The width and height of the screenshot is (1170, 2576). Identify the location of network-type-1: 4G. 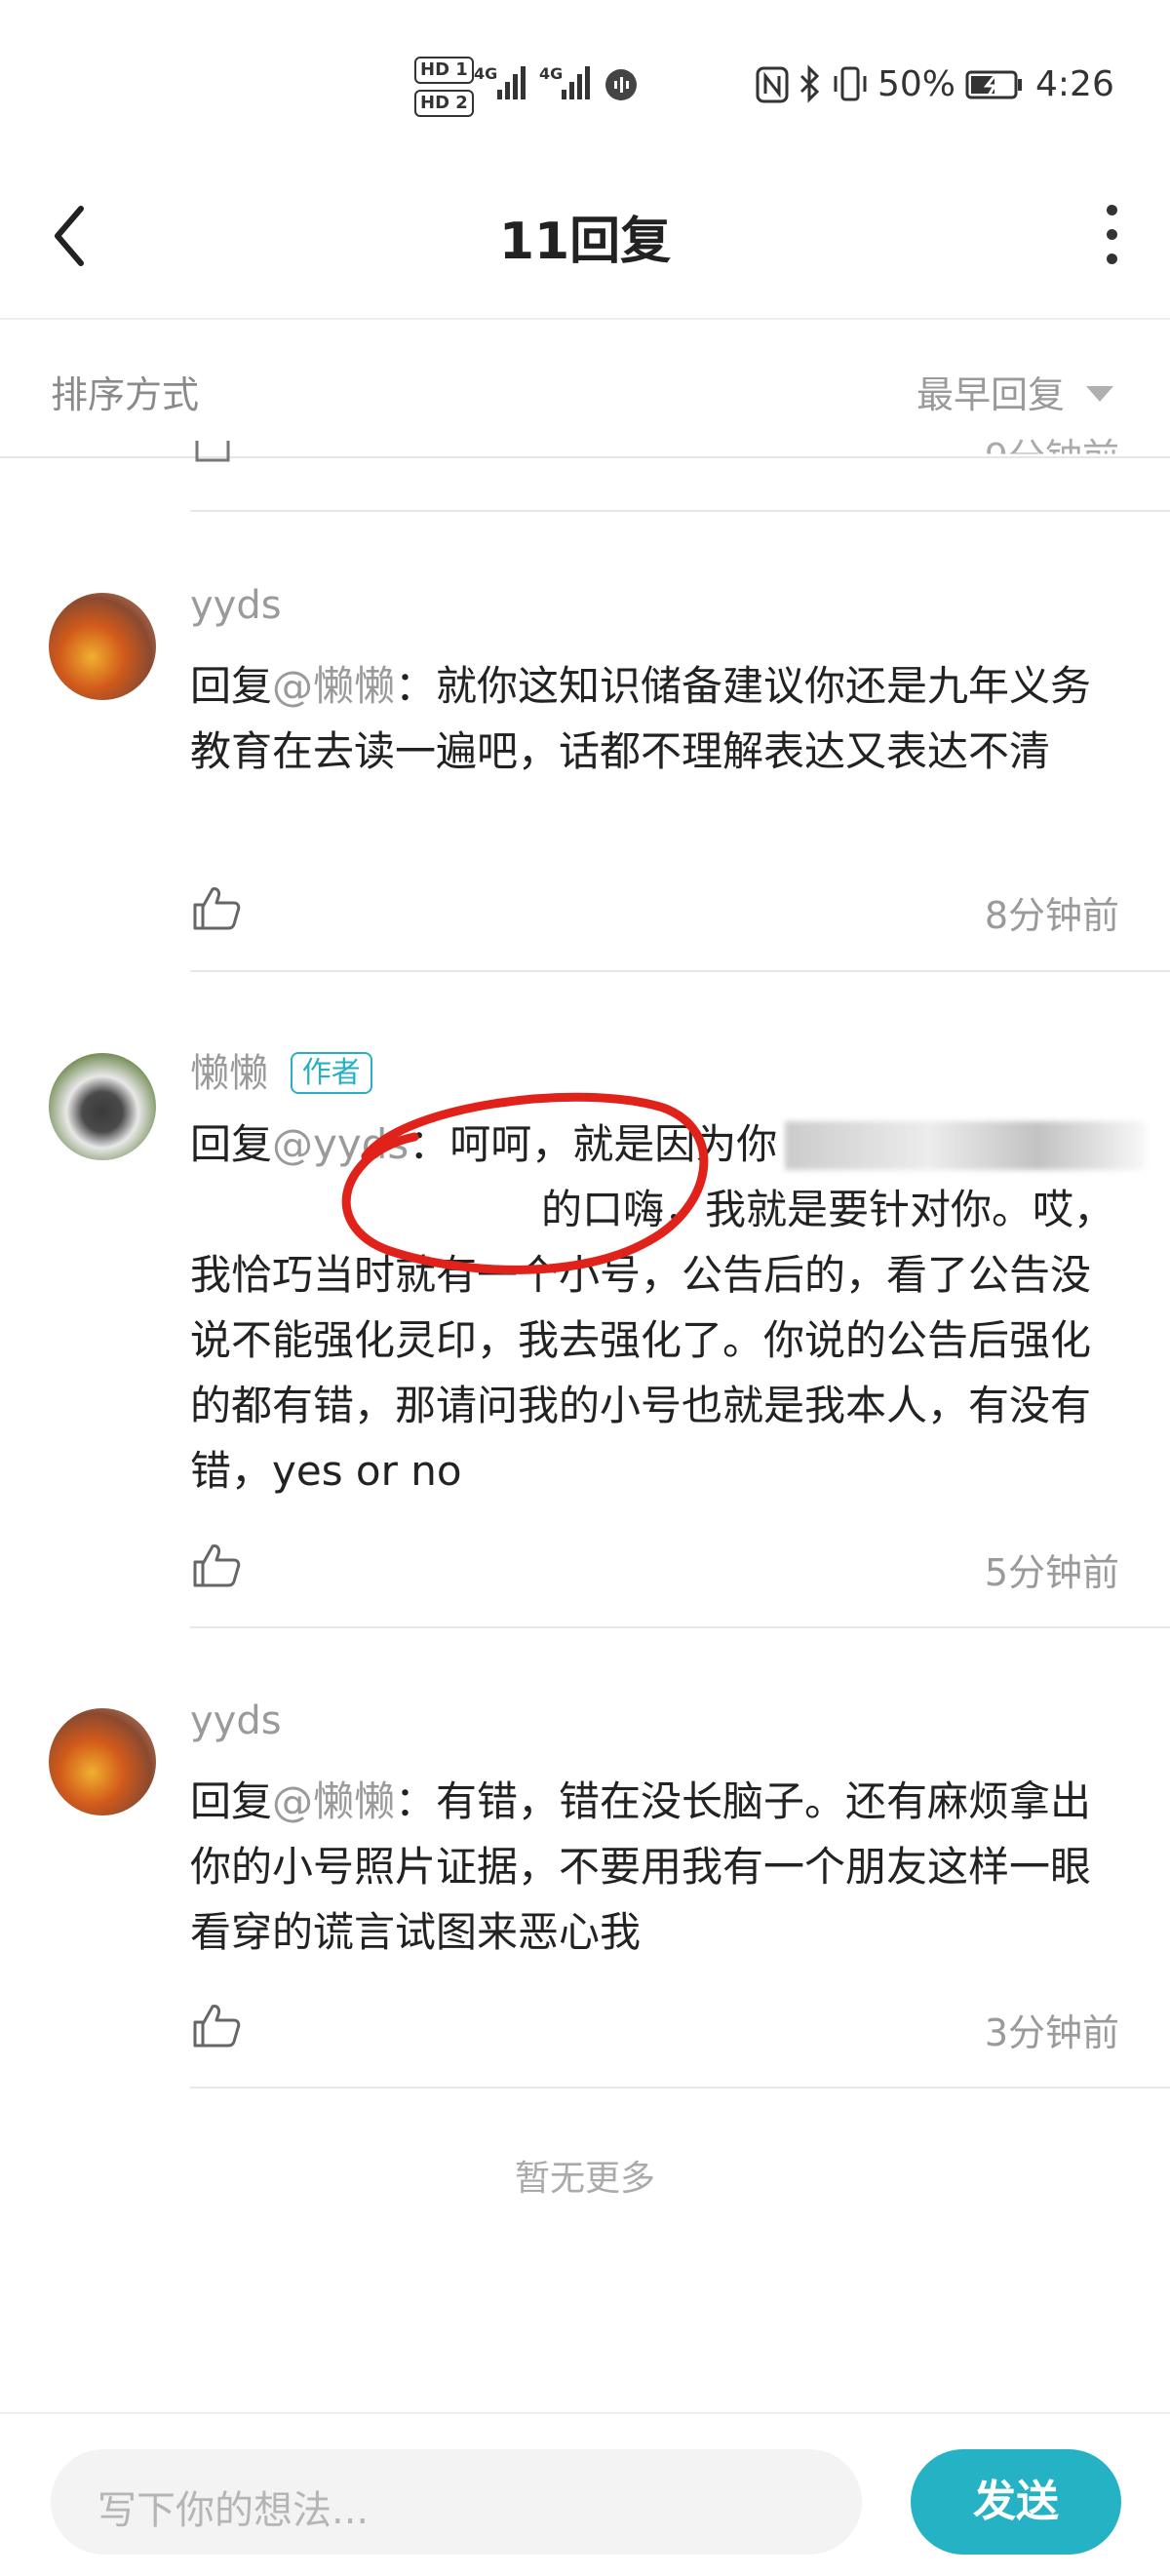
(486, 73).